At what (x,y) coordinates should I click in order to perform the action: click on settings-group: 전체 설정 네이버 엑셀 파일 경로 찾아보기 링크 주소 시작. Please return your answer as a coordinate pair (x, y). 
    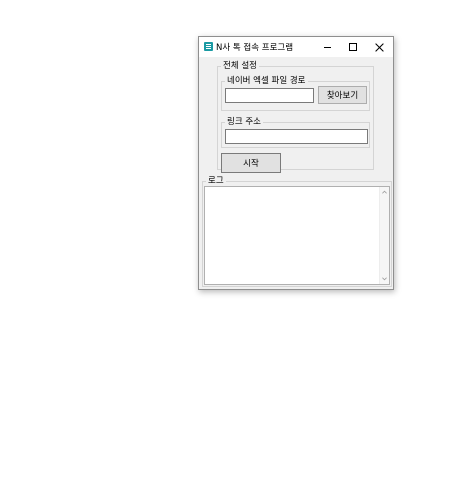
    Looking at the image, I should click on (295, 117).